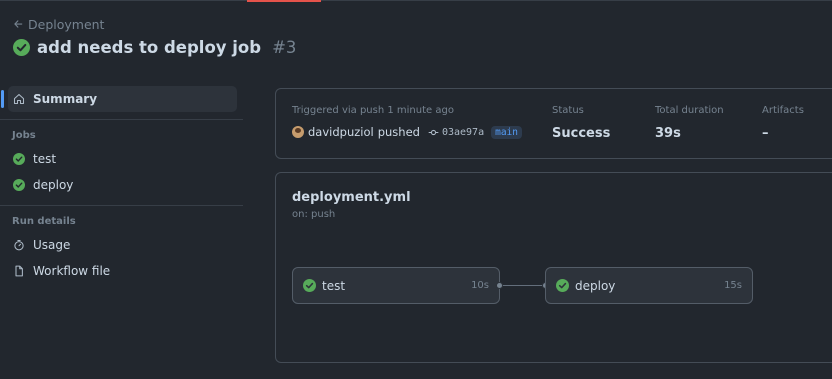 This screenshot has height=379, width=832. Describe the element at coordinates (396, 285) in the screenshot. I see `job-node-test: test 10s` at that location.